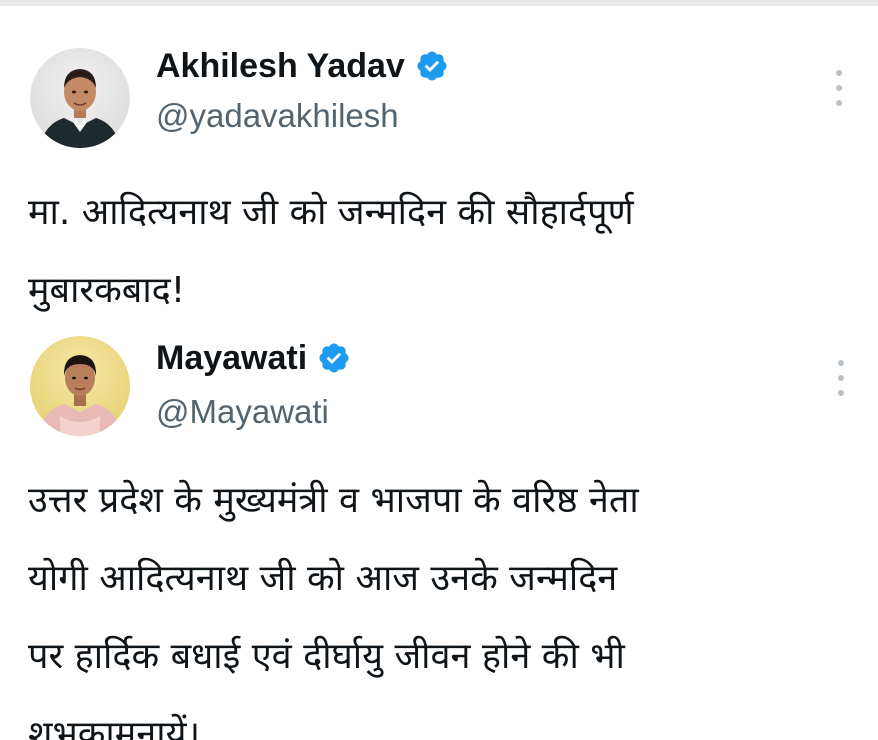  What do you see at coordinates (242, 412) in the screenshot?
I see `handle: @Mayawati` at bounding box center [242, 412].